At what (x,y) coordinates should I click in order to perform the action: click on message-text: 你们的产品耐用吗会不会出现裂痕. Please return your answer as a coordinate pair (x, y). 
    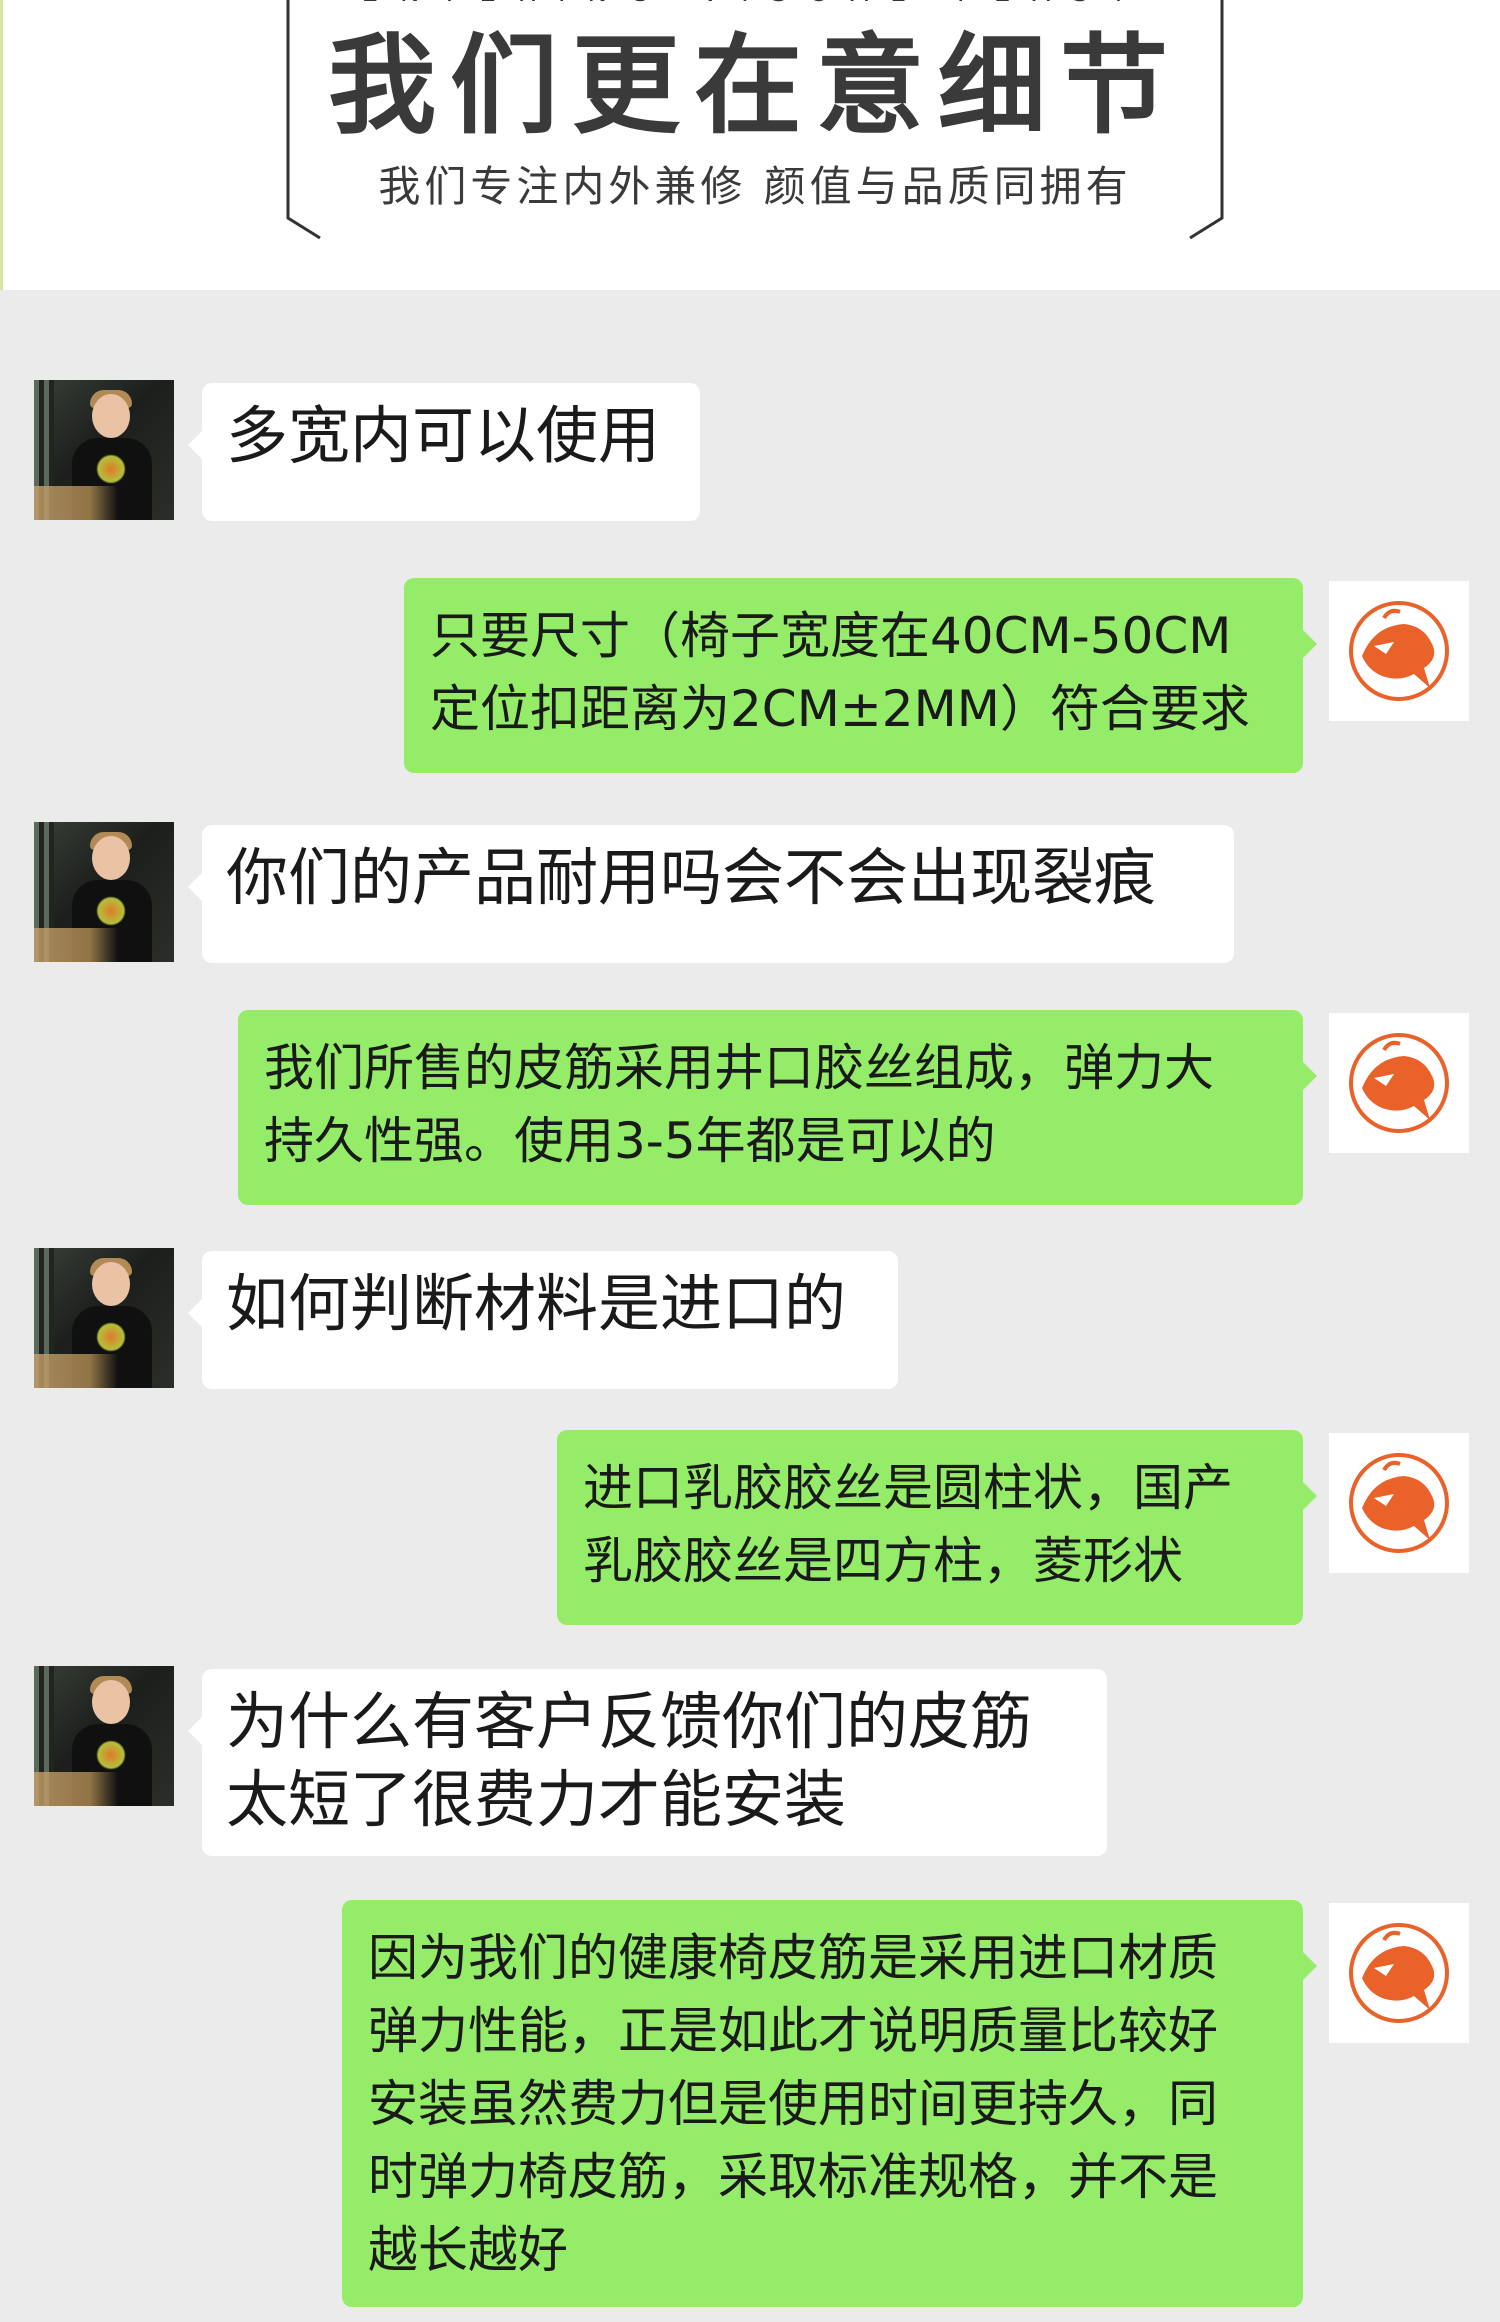
    Looking at the image, I should click on (691, 877).